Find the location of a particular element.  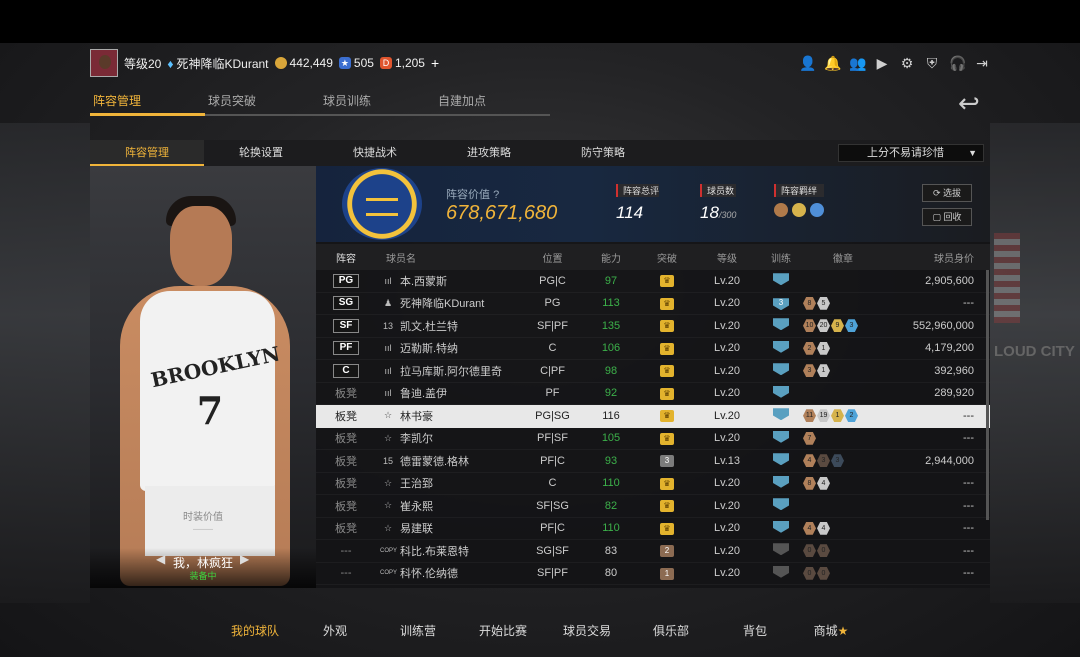

next-outfit-arrow-icon: ▶ is located at coordinates (244, 559).